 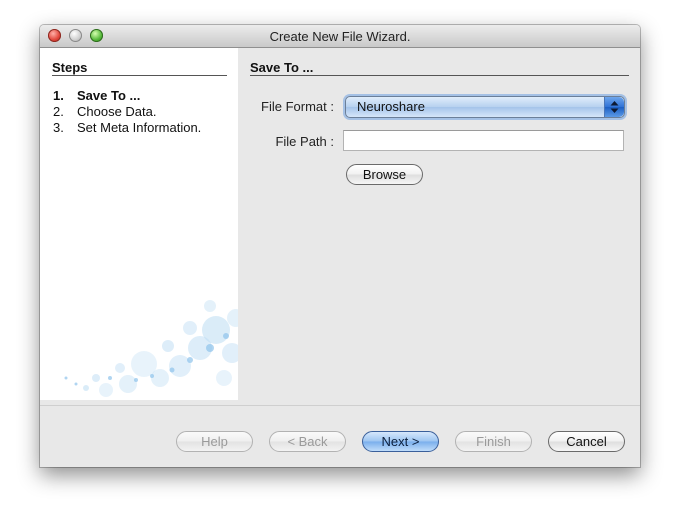 I want to click on step-label: Set Meta Information., so click(x=139, y=127).